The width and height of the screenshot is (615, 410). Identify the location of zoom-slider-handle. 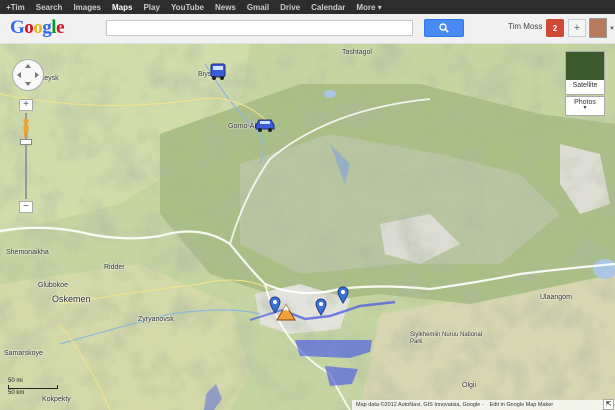
(26, 142).